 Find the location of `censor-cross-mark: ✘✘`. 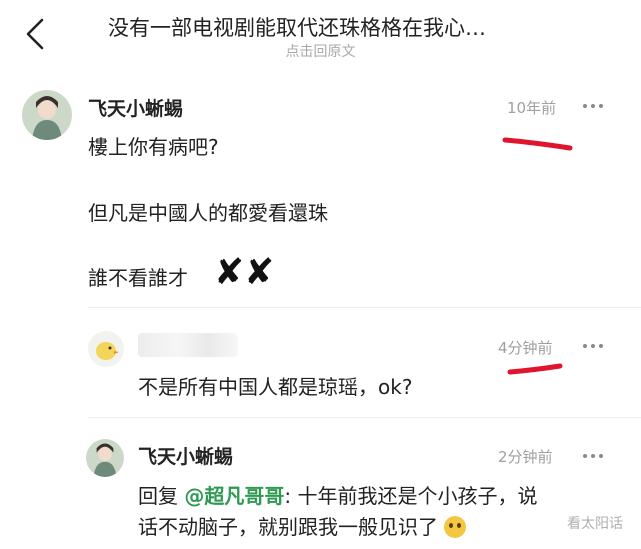

censor-cross-mark: ✘✘ is located at coordinates (244, 272).